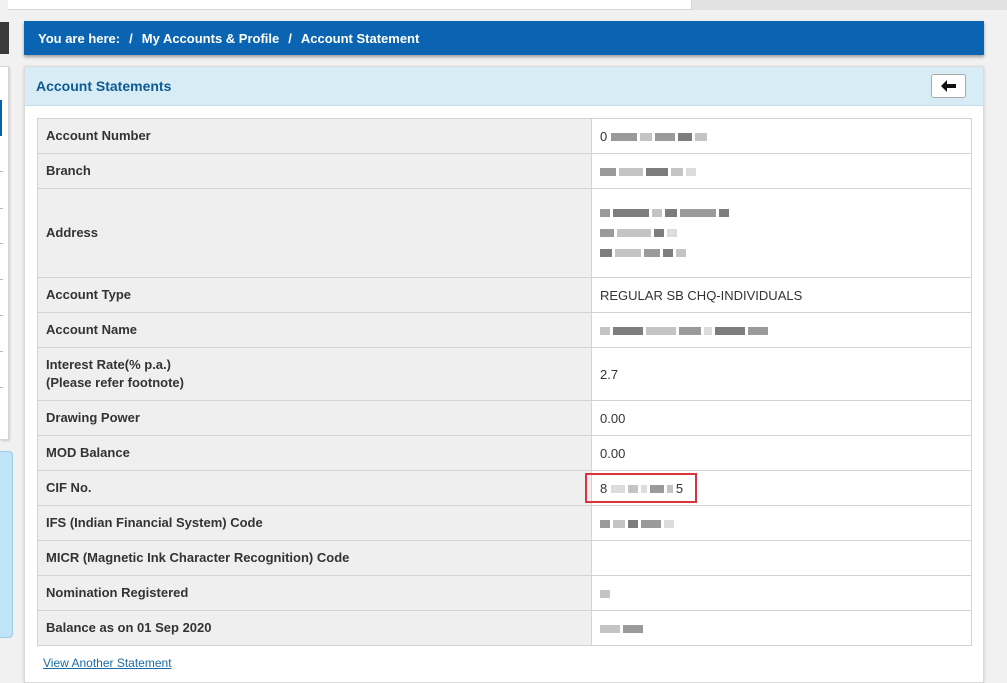 The image size is (1007, 683). Describe the element at coordinates (504, 86) in the screenshot. I see `panel-header: Account Statements` at that location.